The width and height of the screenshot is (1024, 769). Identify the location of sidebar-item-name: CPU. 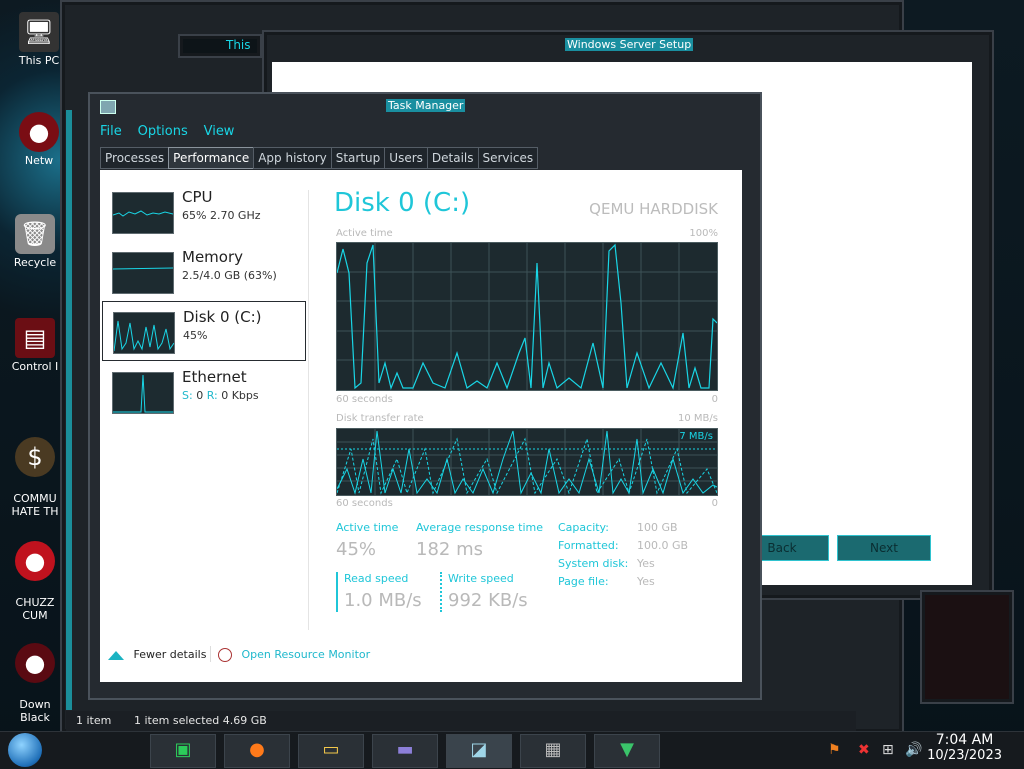
(197, 197).